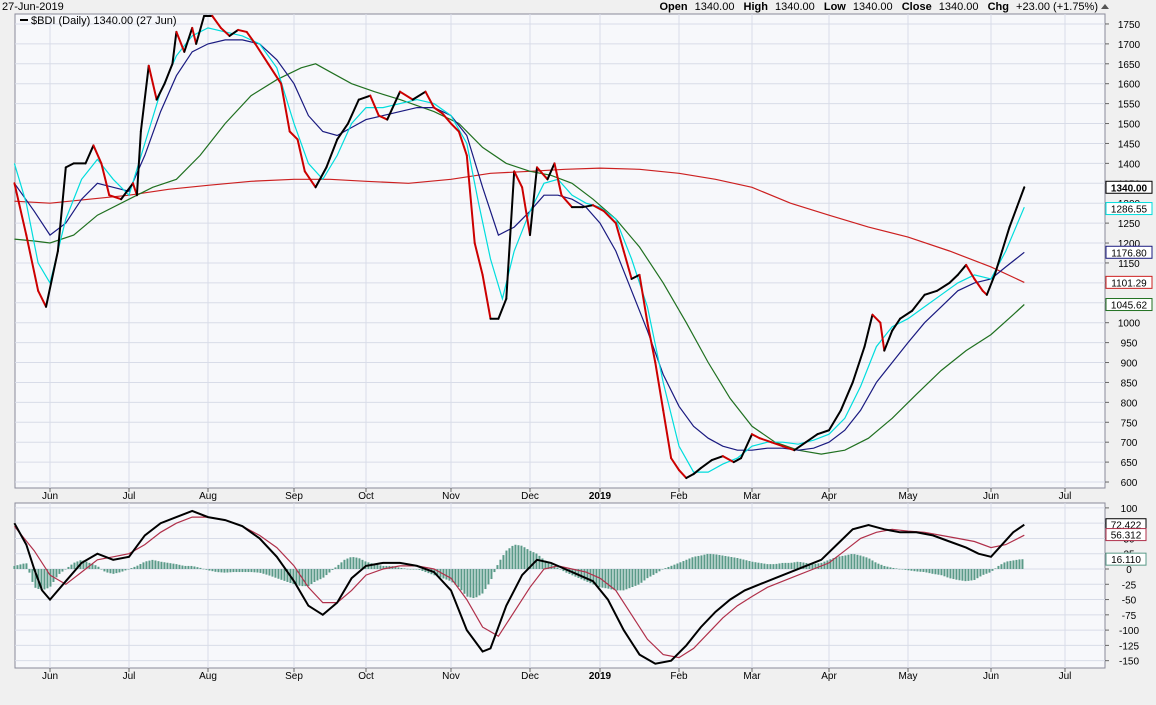 The width and height of the screenshot is (1156, 705). Describe the element at coordinates (1129, 45) in the screenshot. I see `y-tick-label: 1700` at that location.